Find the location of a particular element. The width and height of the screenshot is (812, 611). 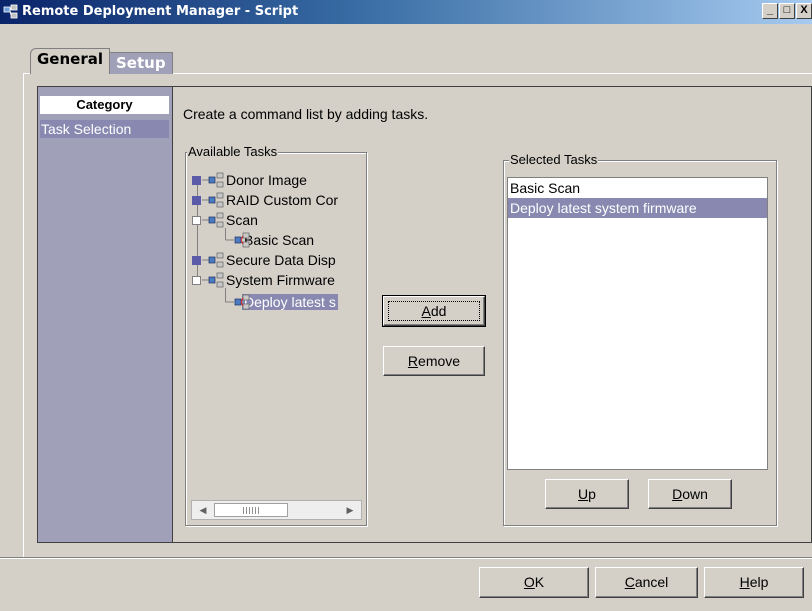

list-item-deploy-firmware: Deploy latest system firmware is located at coordinates (637, 208).